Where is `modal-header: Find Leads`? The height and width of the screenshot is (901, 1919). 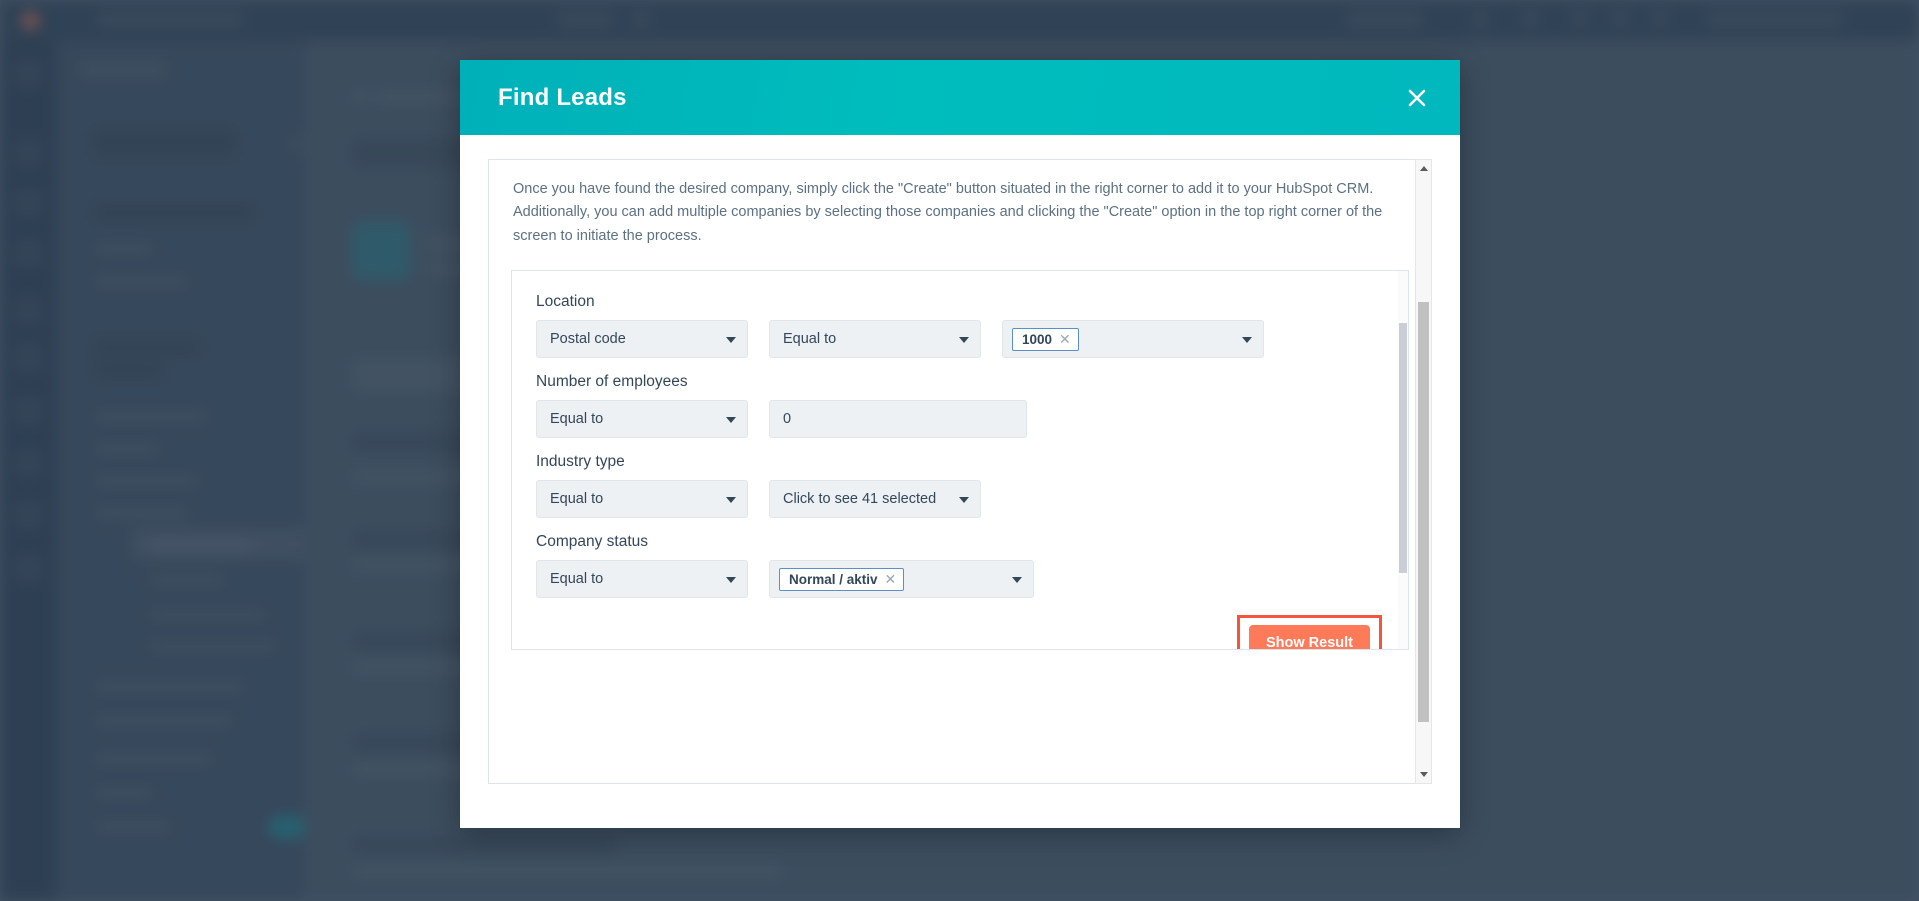
modal-header: Find Leads is located at coordinates (960, 97).